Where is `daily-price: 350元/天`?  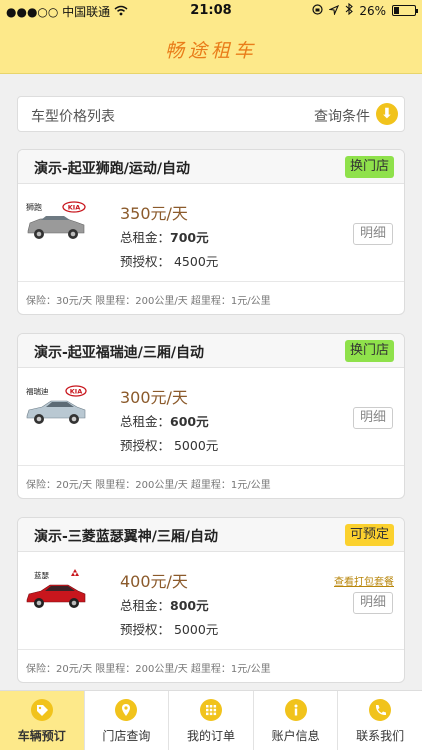 daily-price: 350元/天 is located at coordinates (154, 213).